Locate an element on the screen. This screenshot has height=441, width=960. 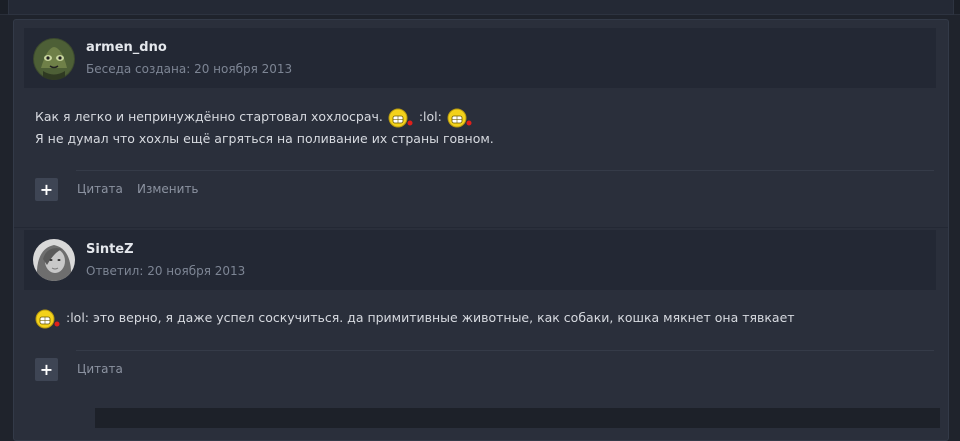
next-post-edge is located at coordinates (517, 418).